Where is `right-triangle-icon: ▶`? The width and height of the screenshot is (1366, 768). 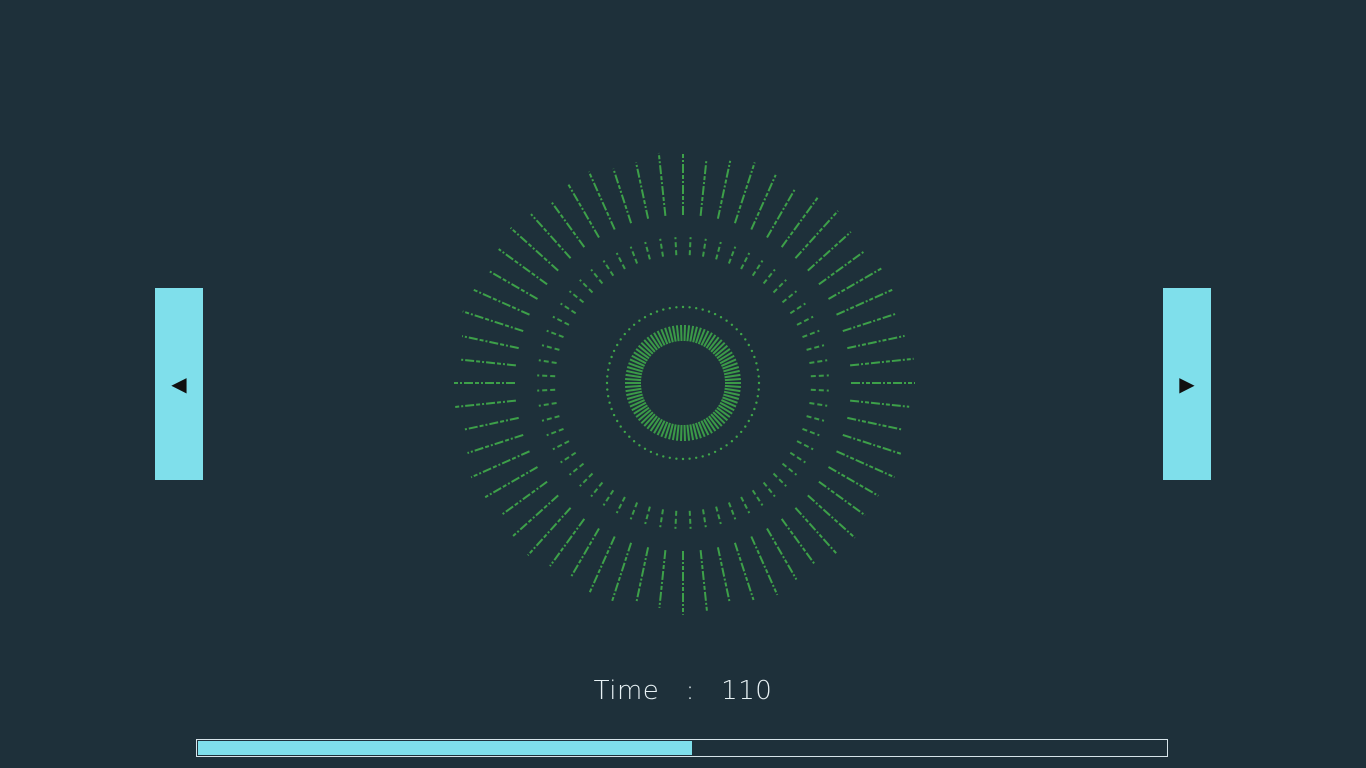 right-triangle-icon: ▶ is located at coordinates (1187, 384).